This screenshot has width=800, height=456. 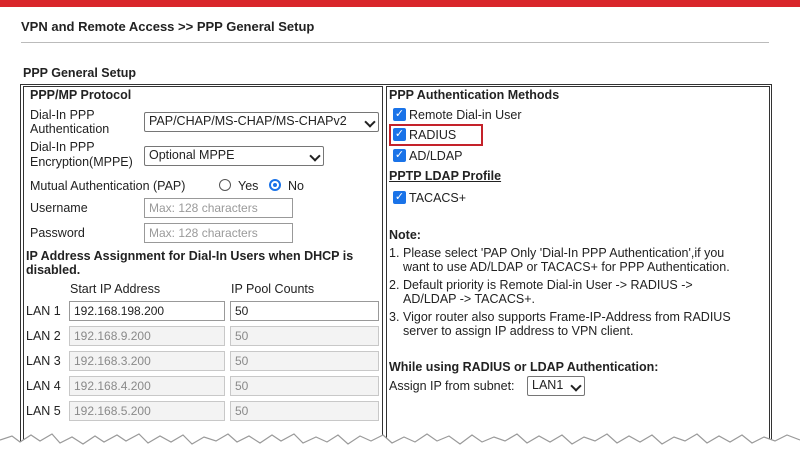 What do you see at coordinates (445, 176) in the screenshot?
I see `pptp-ldap-profile-link: PPTP LDAP Profile` at bounding box center [445, 176].